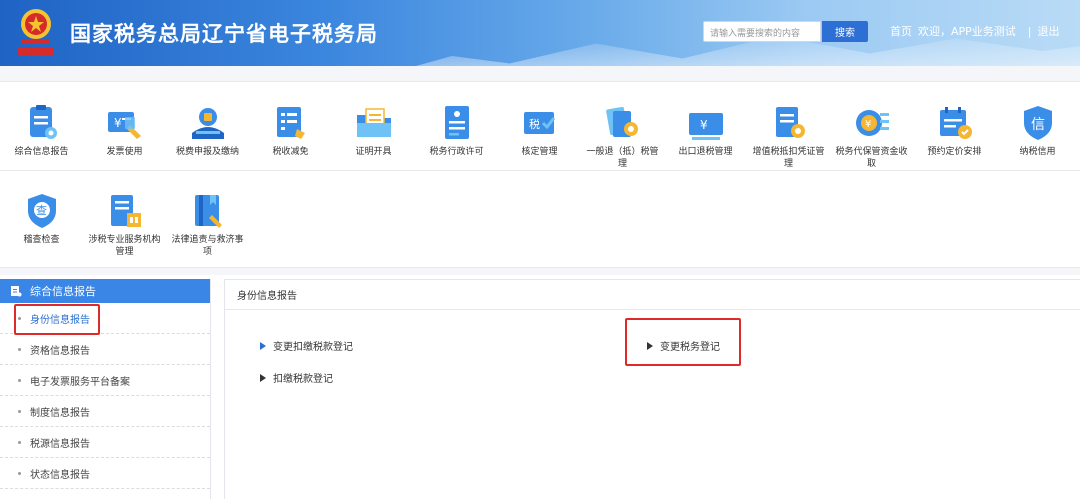  Describe the element at coordinates (955, 123) in the screenshot. I see `calendar-icon` at that location.